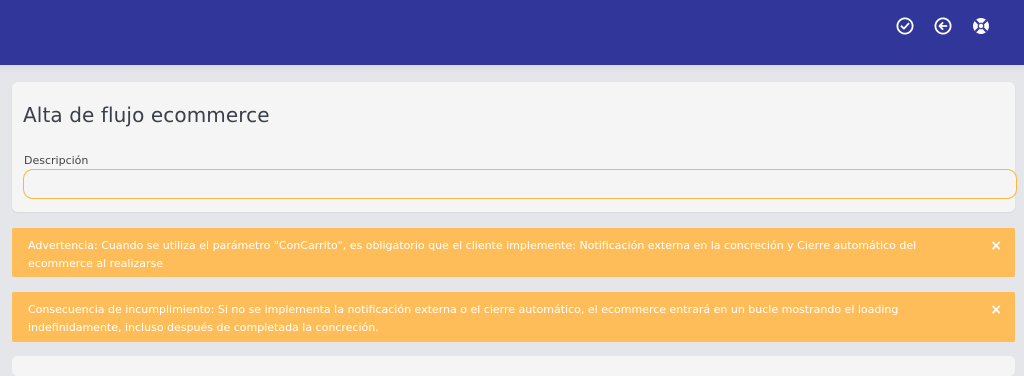 Image resolution: width=1024 pixels, height=376 pixels. I want to click on help-button, so click(981, 26).